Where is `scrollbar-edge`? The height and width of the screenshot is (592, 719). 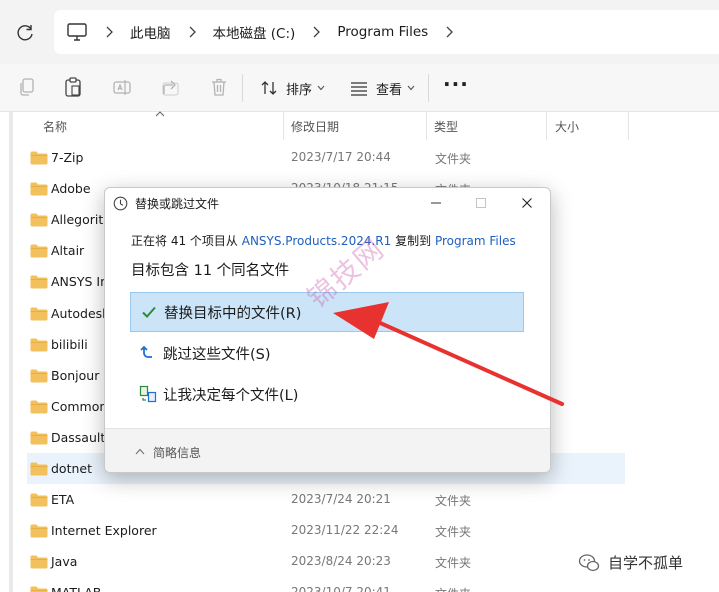
scrollbar-edge is located at coordinates (11, 352).